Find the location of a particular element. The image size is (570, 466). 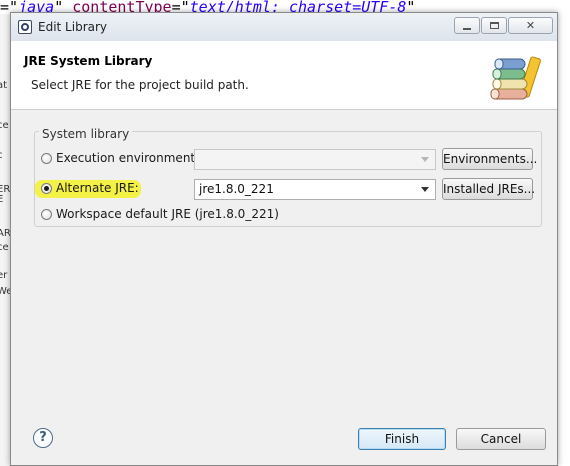

alternate-jre-label: Alternate JRE: is located at coordinates (97, 188).